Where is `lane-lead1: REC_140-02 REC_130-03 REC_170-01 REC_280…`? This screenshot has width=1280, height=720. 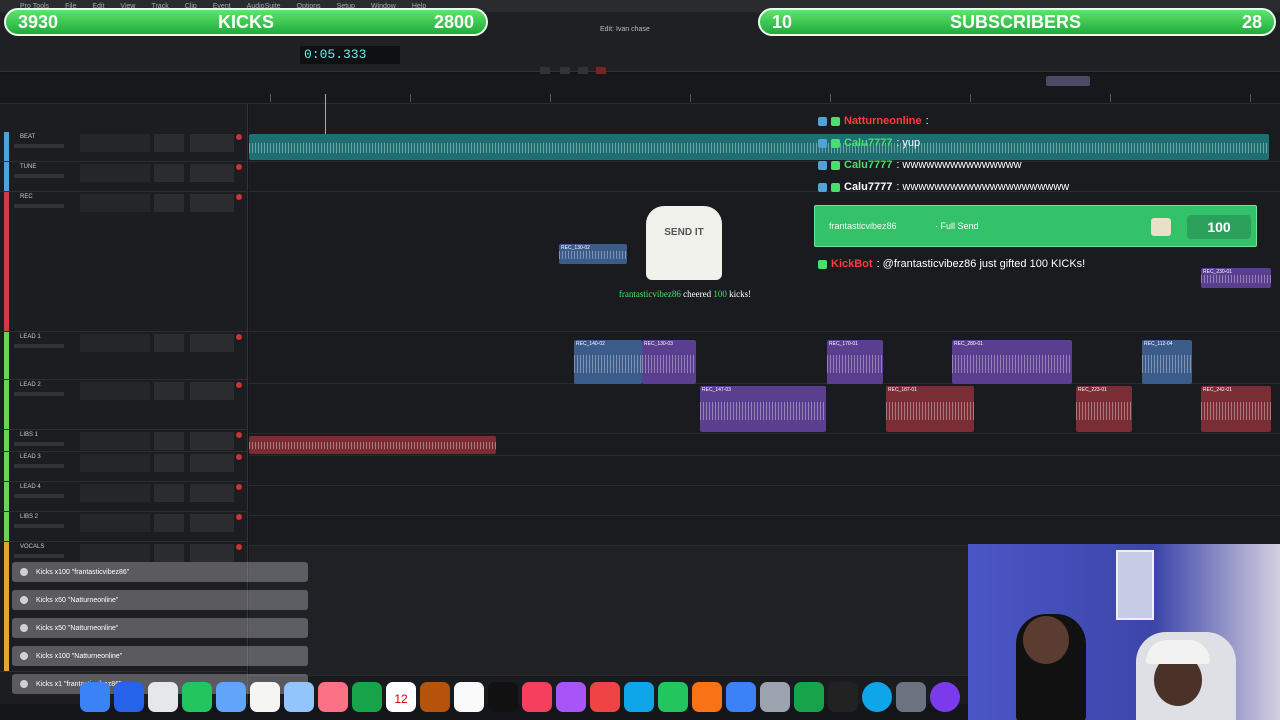 lane-lead1: REC_140-02 REC_130-03 REC_170-01 REC_280… is located at coordinates (764, 360).